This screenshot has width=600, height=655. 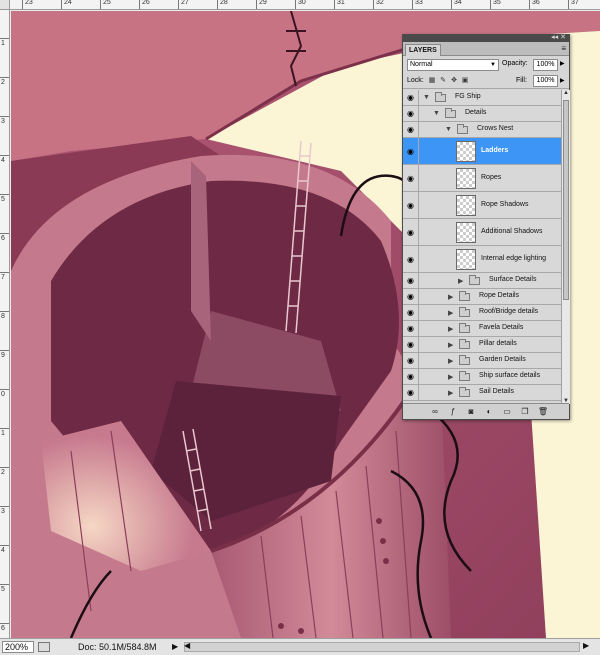 I want to click on panel-menu-icon: ≡, so click(x=563, y=48).